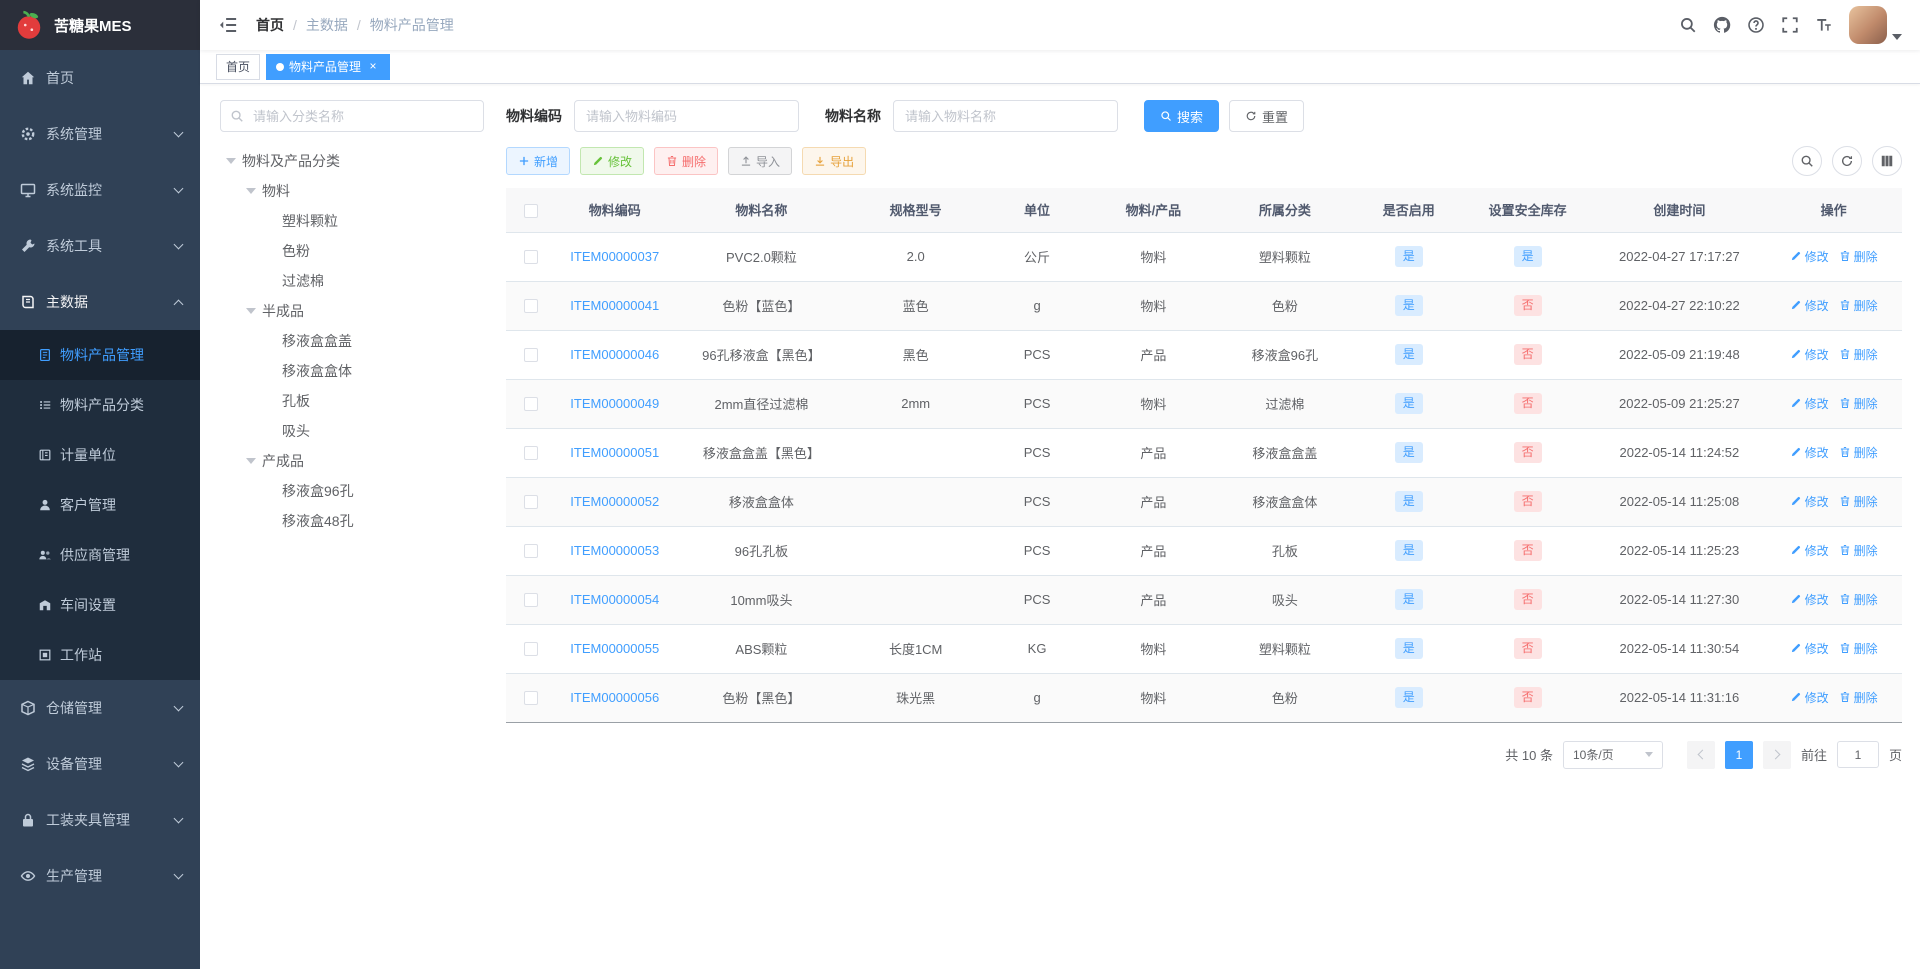  Describe the element at coordinates (352, 341) in the screenshot. I see `tree-node: 移液盒盒盖` at that location.